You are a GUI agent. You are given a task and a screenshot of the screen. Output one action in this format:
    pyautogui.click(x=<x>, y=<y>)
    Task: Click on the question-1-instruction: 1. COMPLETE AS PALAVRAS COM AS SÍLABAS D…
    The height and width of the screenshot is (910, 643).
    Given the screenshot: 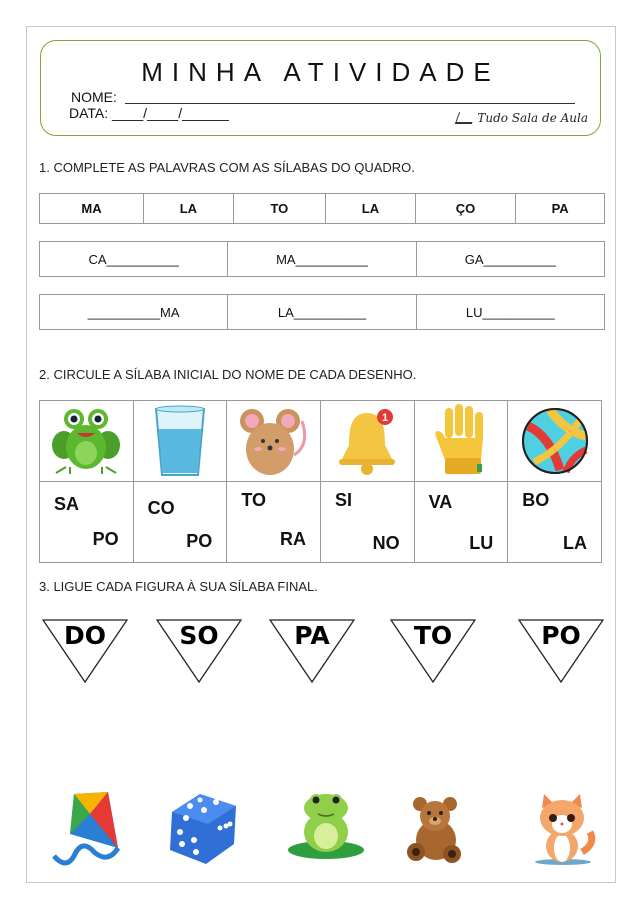 What is the action you would take?
    pyautogui.click(x=227, y=167)
    